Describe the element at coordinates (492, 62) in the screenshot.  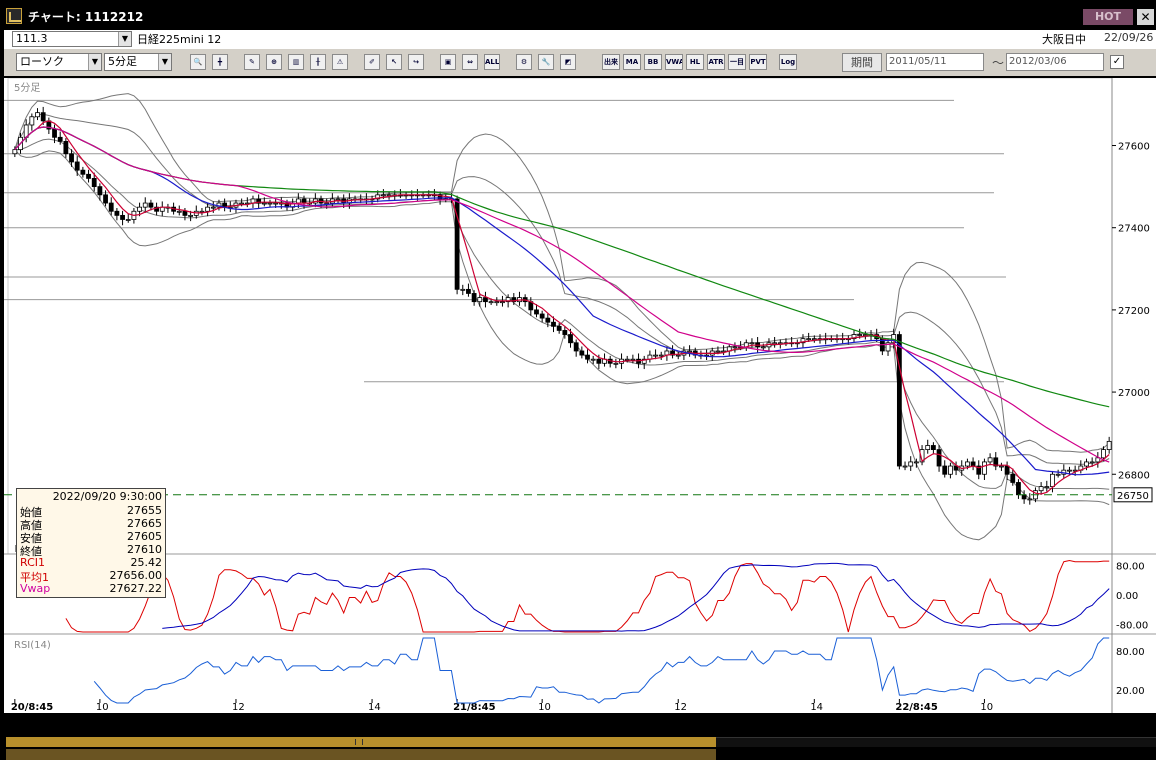
I see `all-icon: ALL` at that location.